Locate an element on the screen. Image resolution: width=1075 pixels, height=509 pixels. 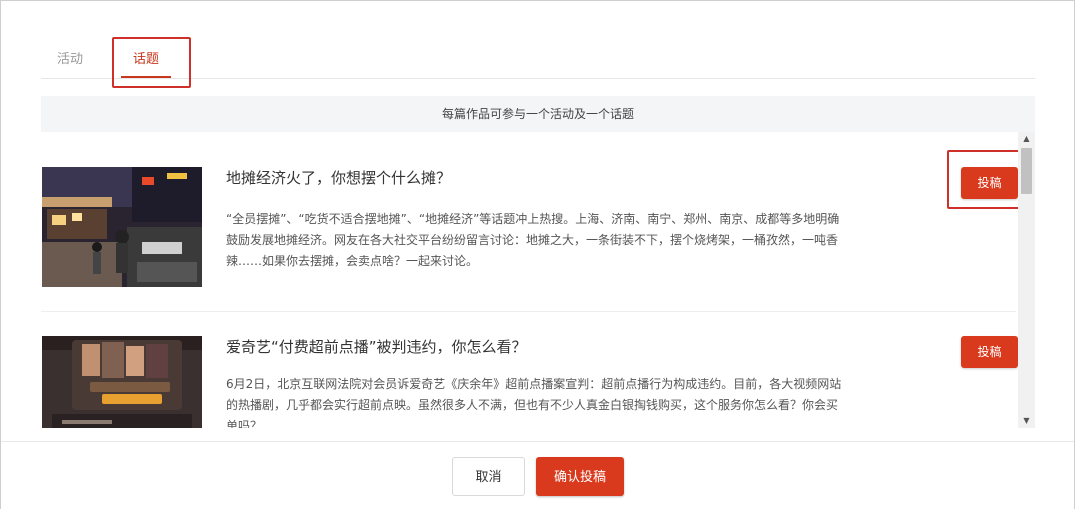
cancel-button: 取消 is located at coordinates (488, 476).